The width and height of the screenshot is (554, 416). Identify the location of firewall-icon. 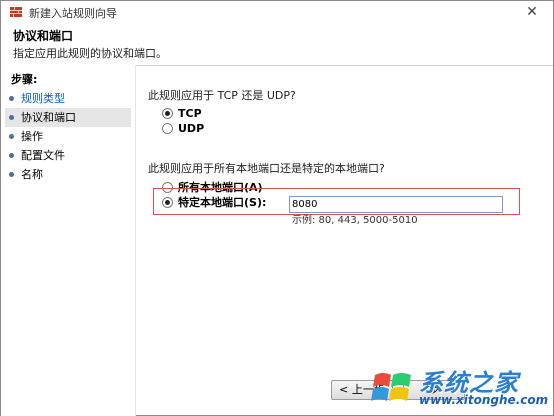
(16, 12).